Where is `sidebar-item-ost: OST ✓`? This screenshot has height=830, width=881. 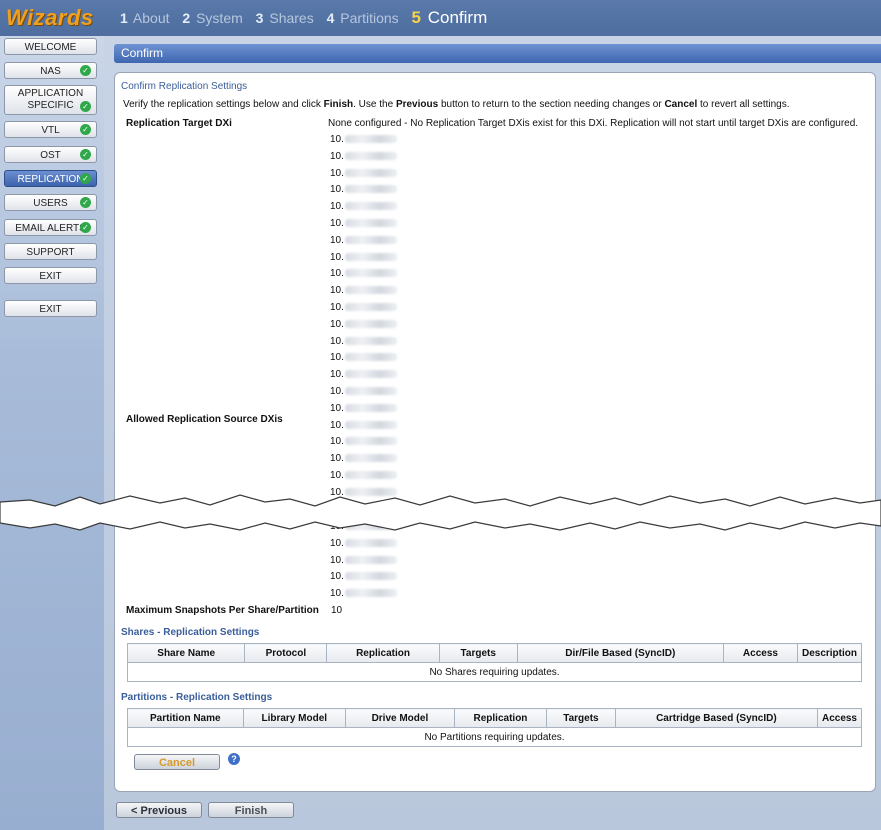
sidebar-item-ost: OST ✓ is located at coordinates (50, 154).